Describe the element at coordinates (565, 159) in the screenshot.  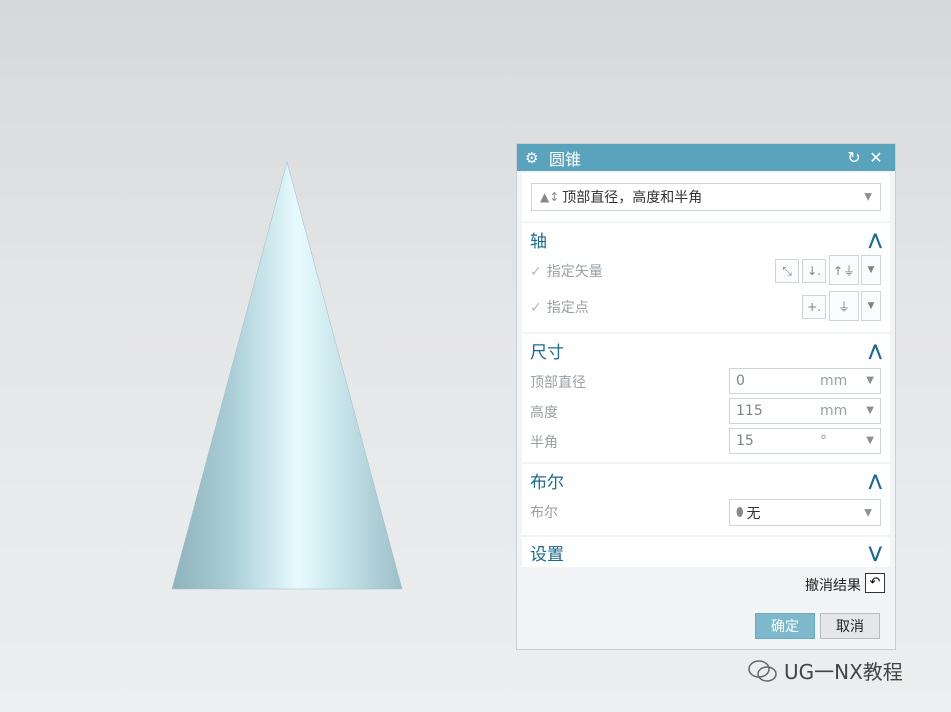
I see `dialog-title: 圆锥` at that location.